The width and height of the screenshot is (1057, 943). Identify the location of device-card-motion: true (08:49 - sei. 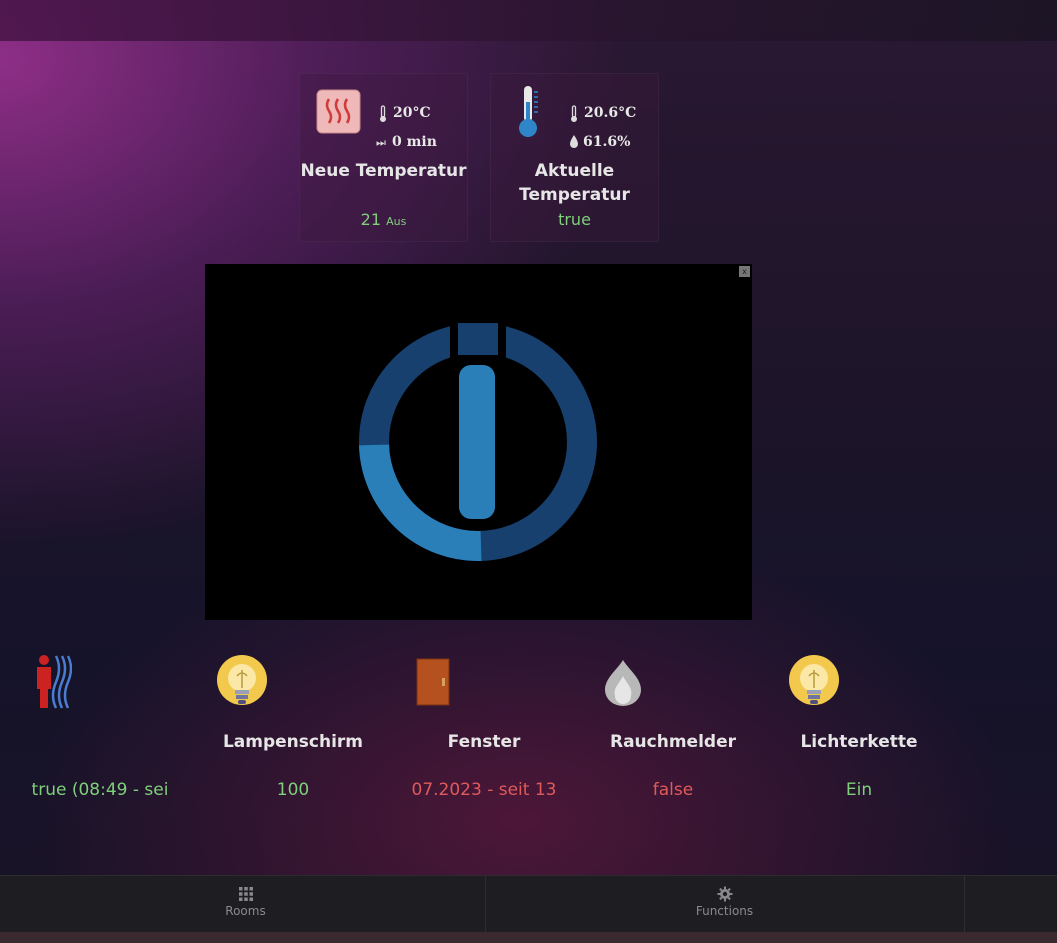
(100, 724).